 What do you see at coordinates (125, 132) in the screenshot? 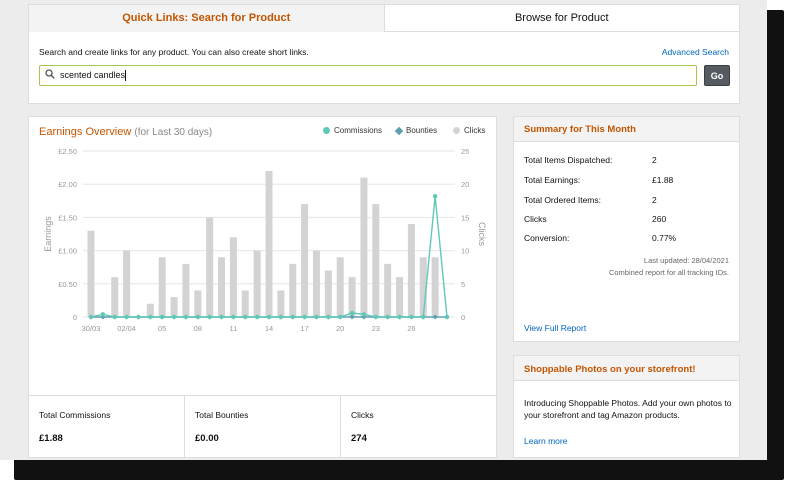
I see `earnings-title: Earnings Overview (for Last 30 days)` at bounding box center [125, 132].